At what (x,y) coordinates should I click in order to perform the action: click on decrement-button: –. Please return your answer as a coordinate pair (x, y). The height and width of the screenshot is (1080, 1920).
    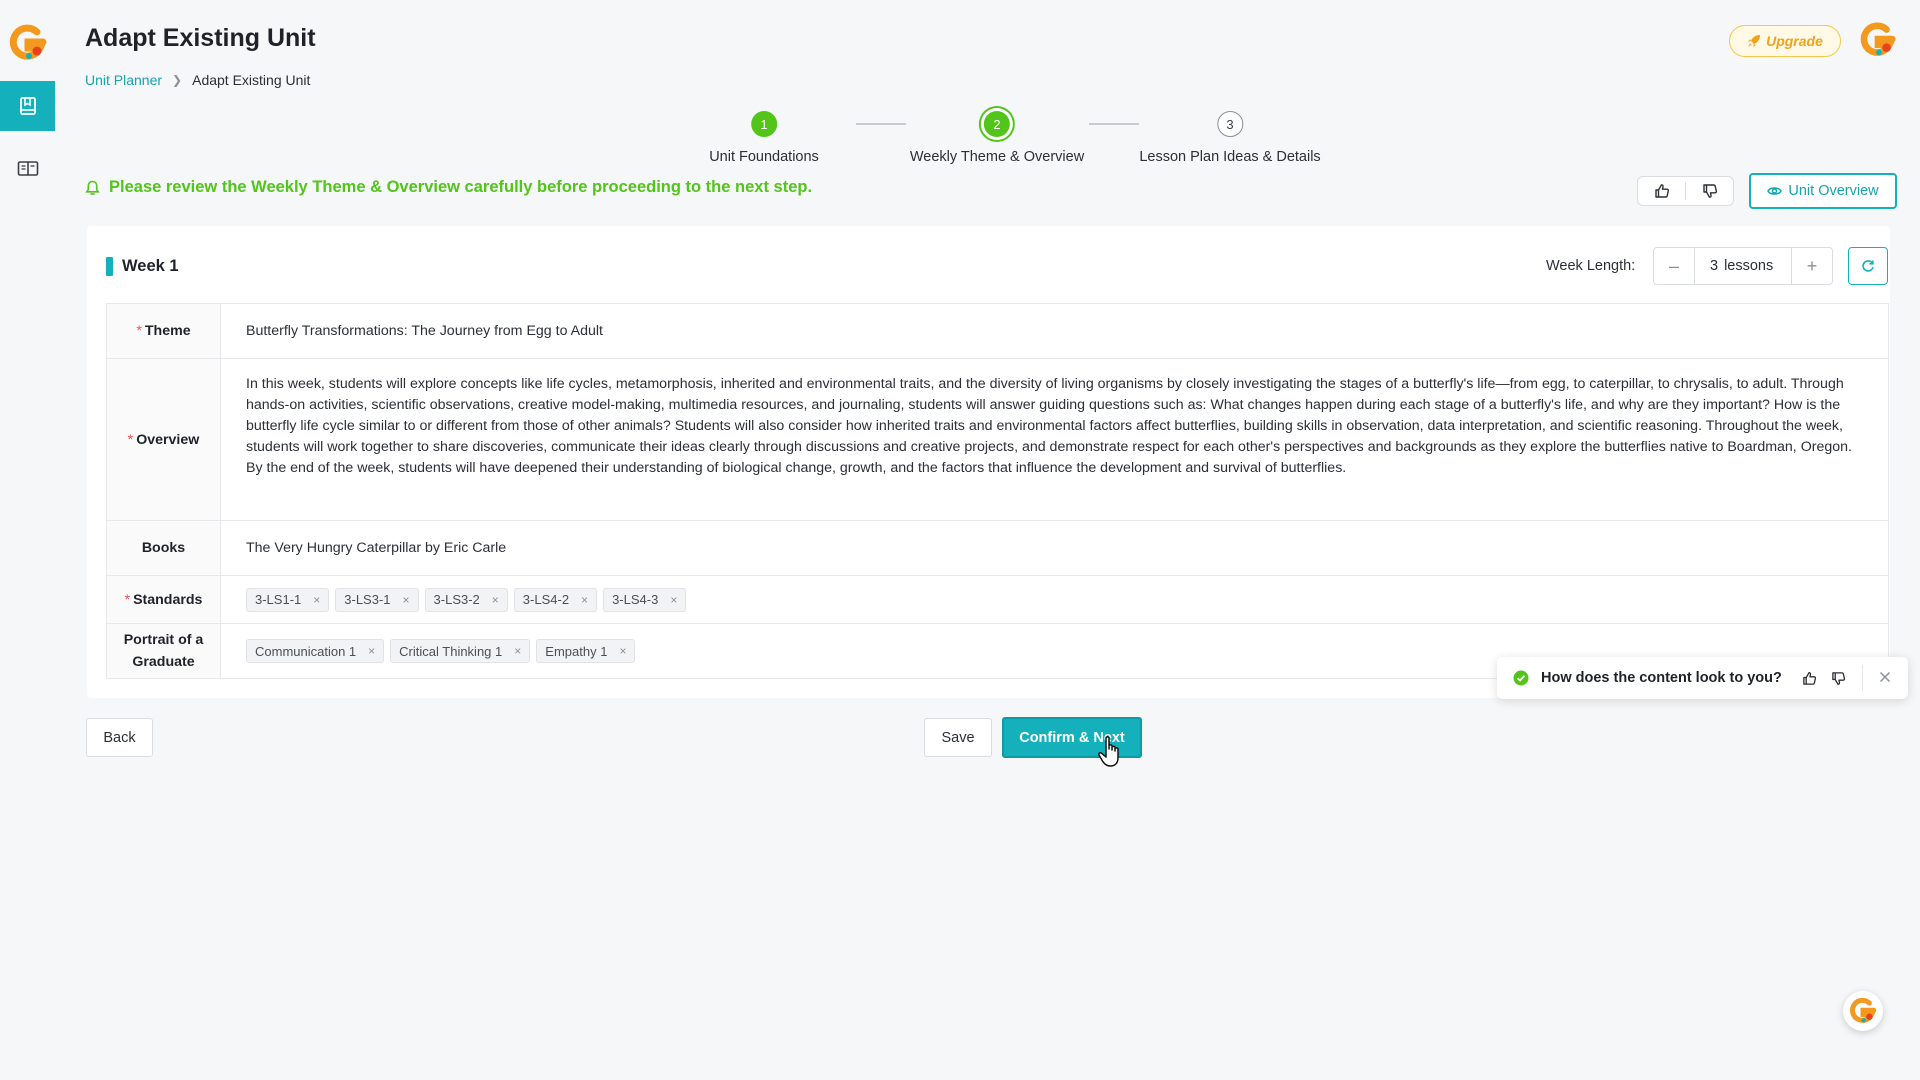
    Looking at the image, I should click on (1674, 266).